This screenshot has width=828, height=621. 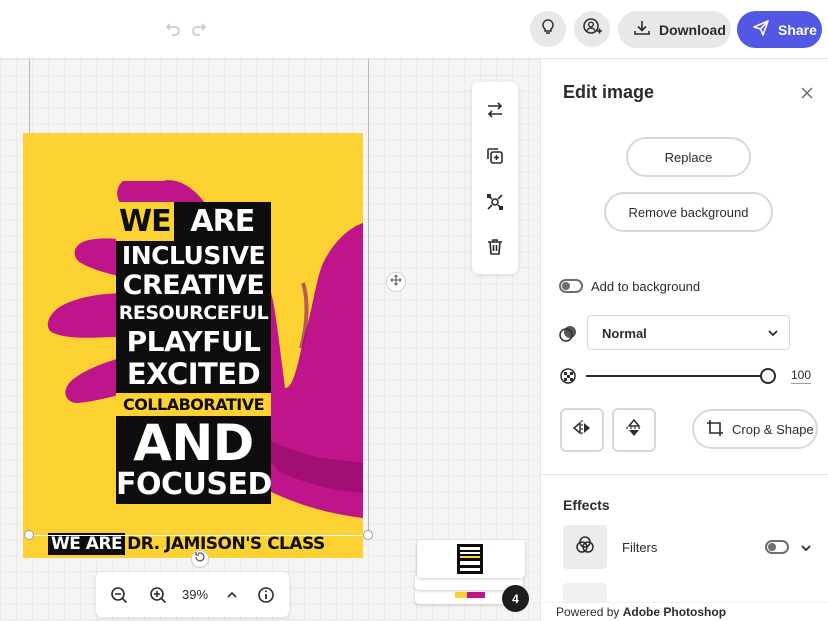 I want to click on panel-title: Edit image, so click(x=609, y=92).